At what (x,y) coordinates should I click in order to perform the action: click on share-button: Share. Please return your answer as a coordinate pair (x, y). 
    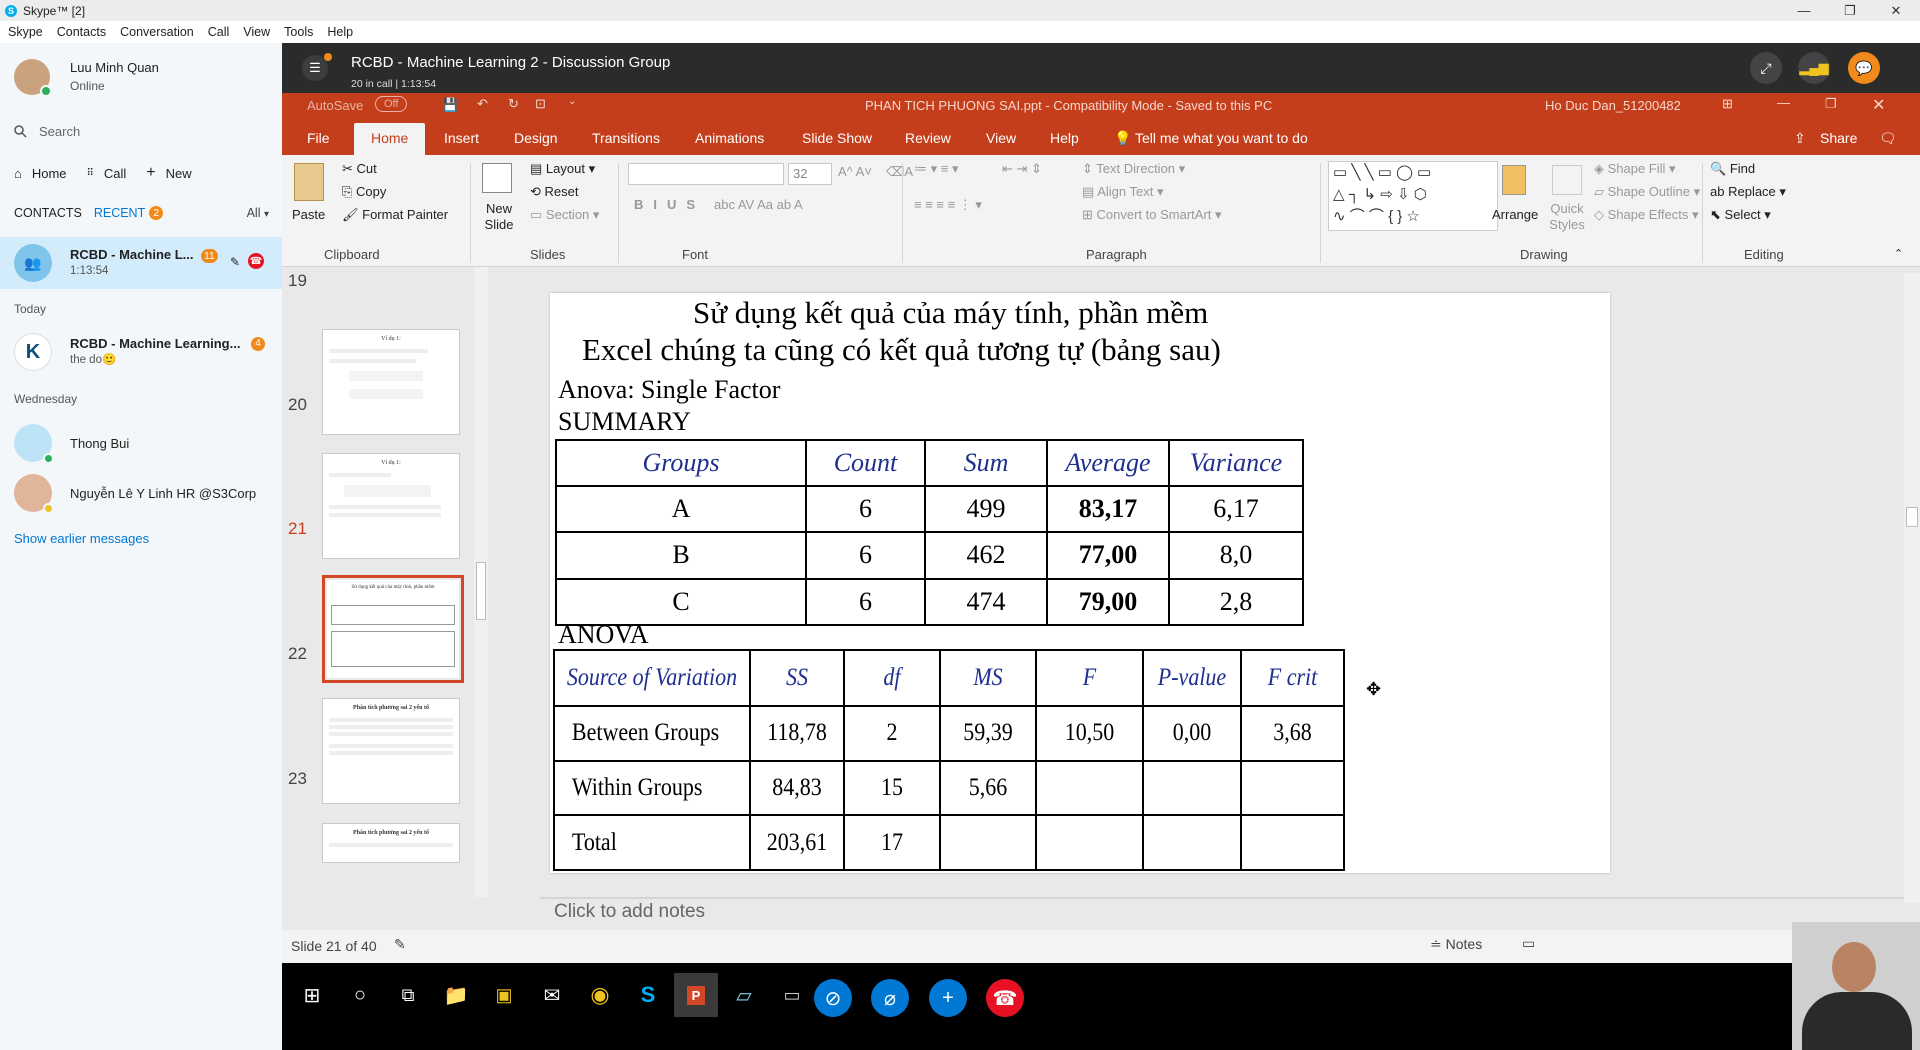
    Looking at the image, I should click on (1838, 138).